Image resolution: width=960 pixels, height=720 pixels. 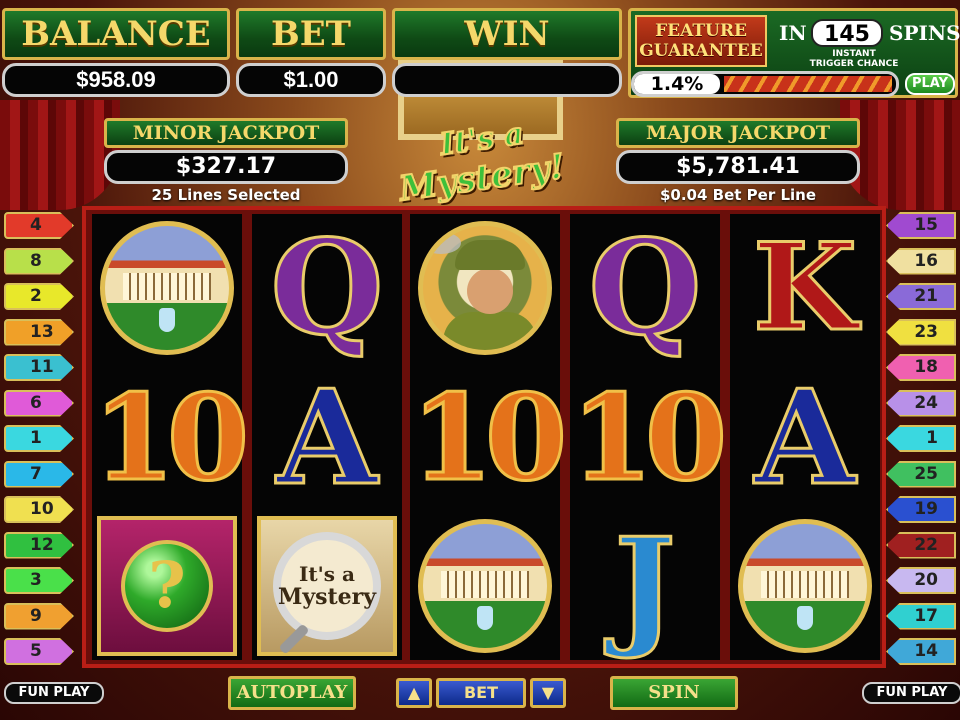 What do you see at coordinates (921, 225) in the screenshot?
I see `payline-badge-right: 15` at bounding box center [921, 225].